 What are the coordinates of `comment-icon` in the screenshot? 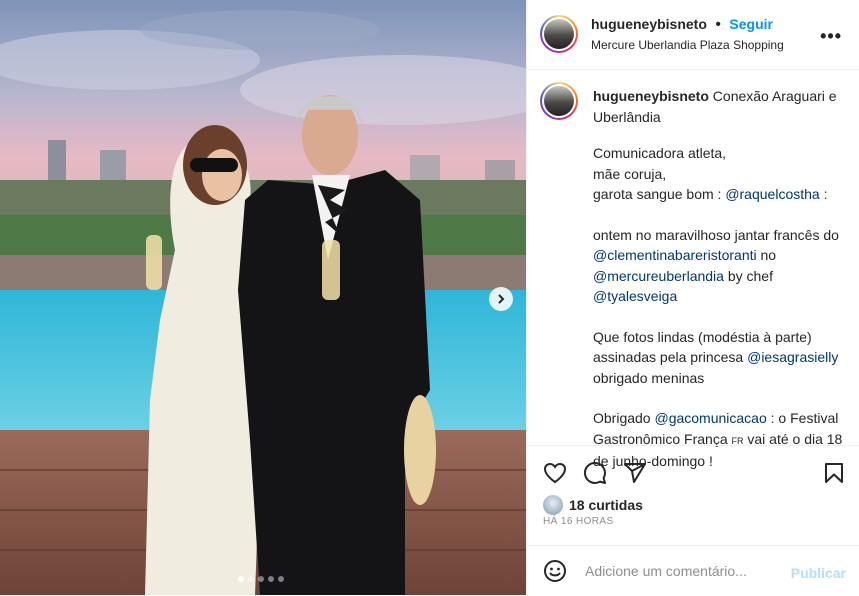 It's located at (595, 475).